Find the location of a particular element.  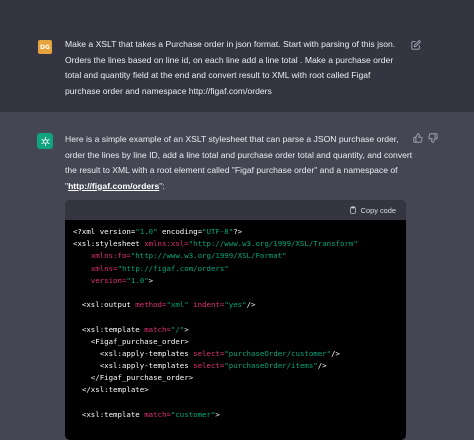

code-line: </xsl:template> is located at coordinates (239, 390).